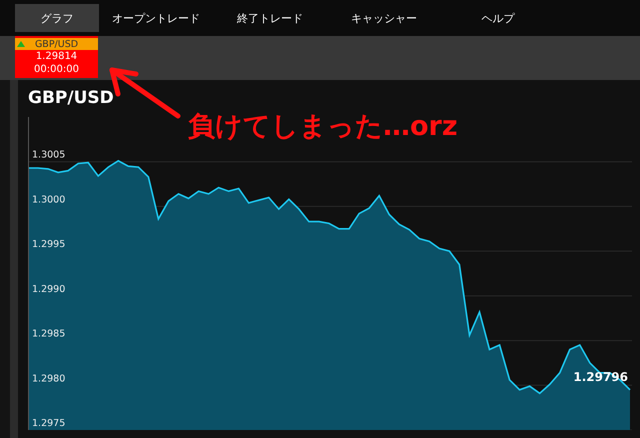  What do you see at coordinates (49, 289) in the screenshot?
I see `y-axis-label: 1.2990` at bounding box center [49, 289].